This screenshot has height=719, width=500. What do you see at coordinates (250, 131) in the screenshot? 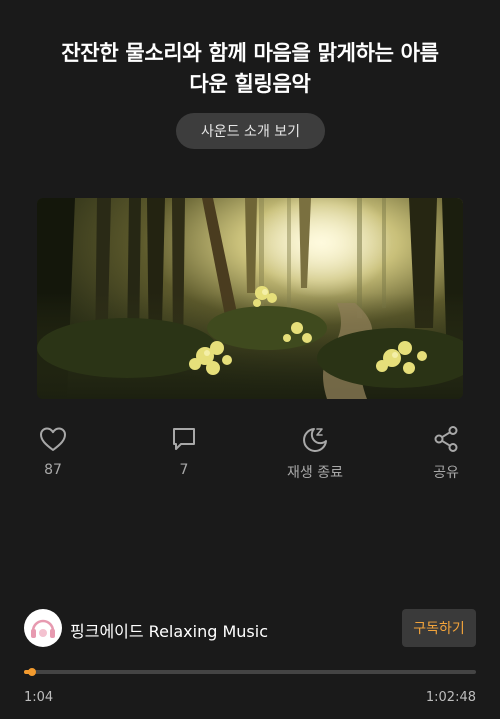
I see `sound-intro-button: 사운드 소개 보기` at bounding box center [250, 131].